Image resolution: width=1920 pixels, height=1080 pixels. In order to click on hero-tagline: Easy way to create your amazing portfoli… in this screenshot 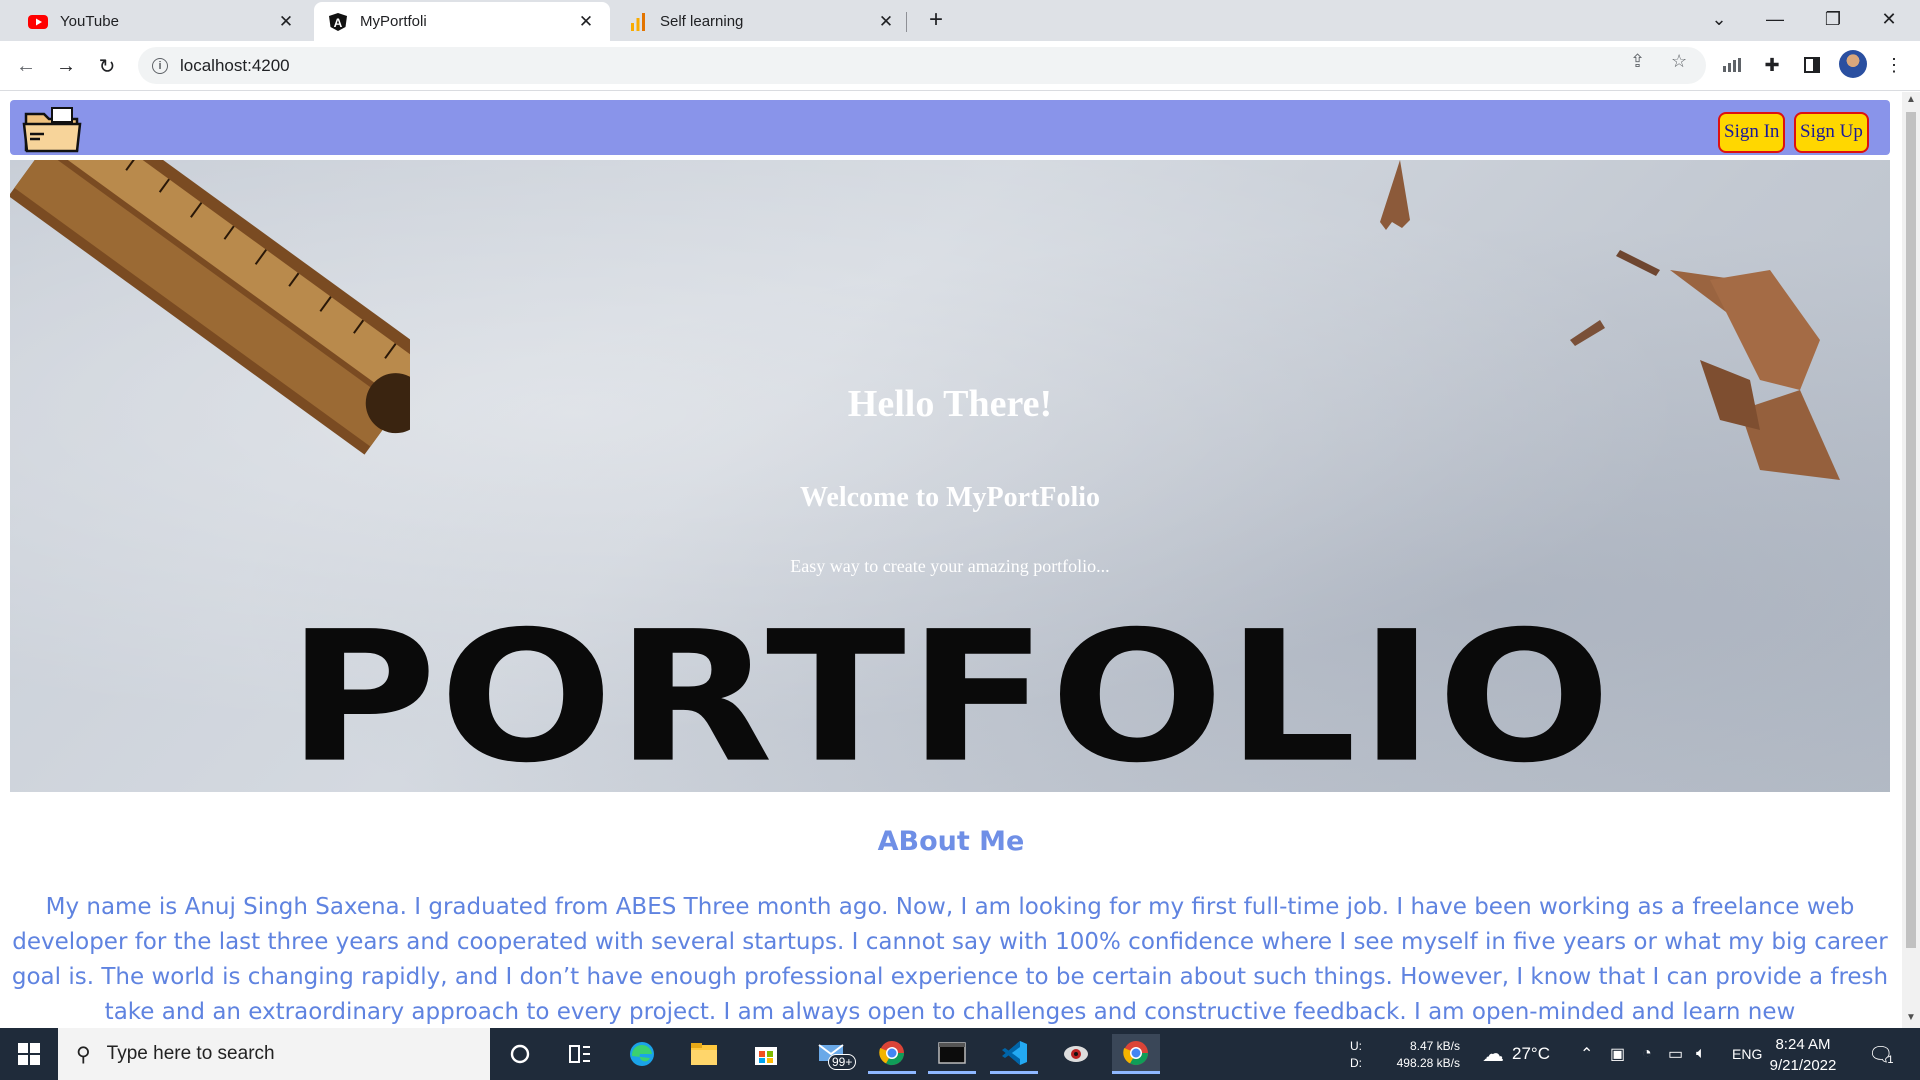, I will do `click(950, 566)`.